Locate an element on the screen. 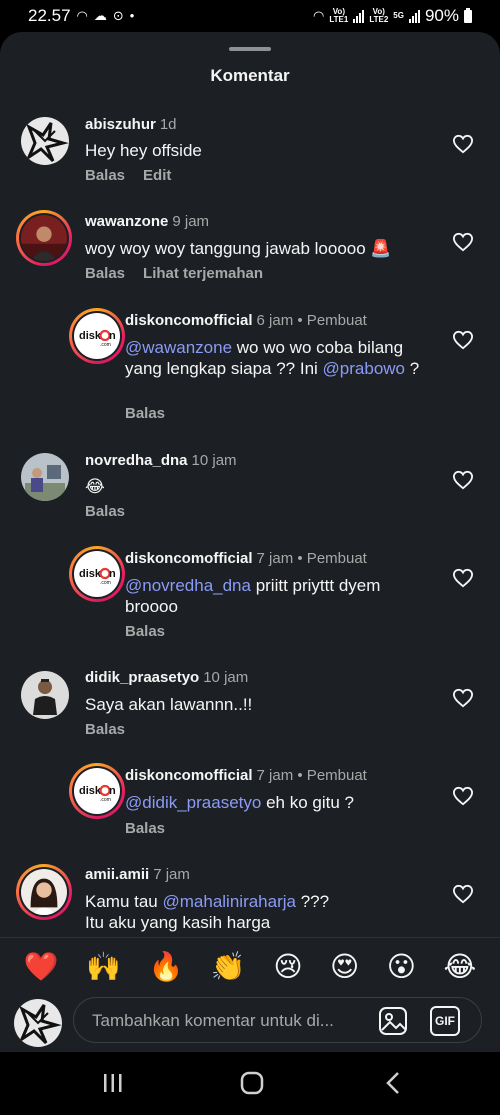 The image size is (500, 1115). image-icon is located at coordinates (393, 1021).